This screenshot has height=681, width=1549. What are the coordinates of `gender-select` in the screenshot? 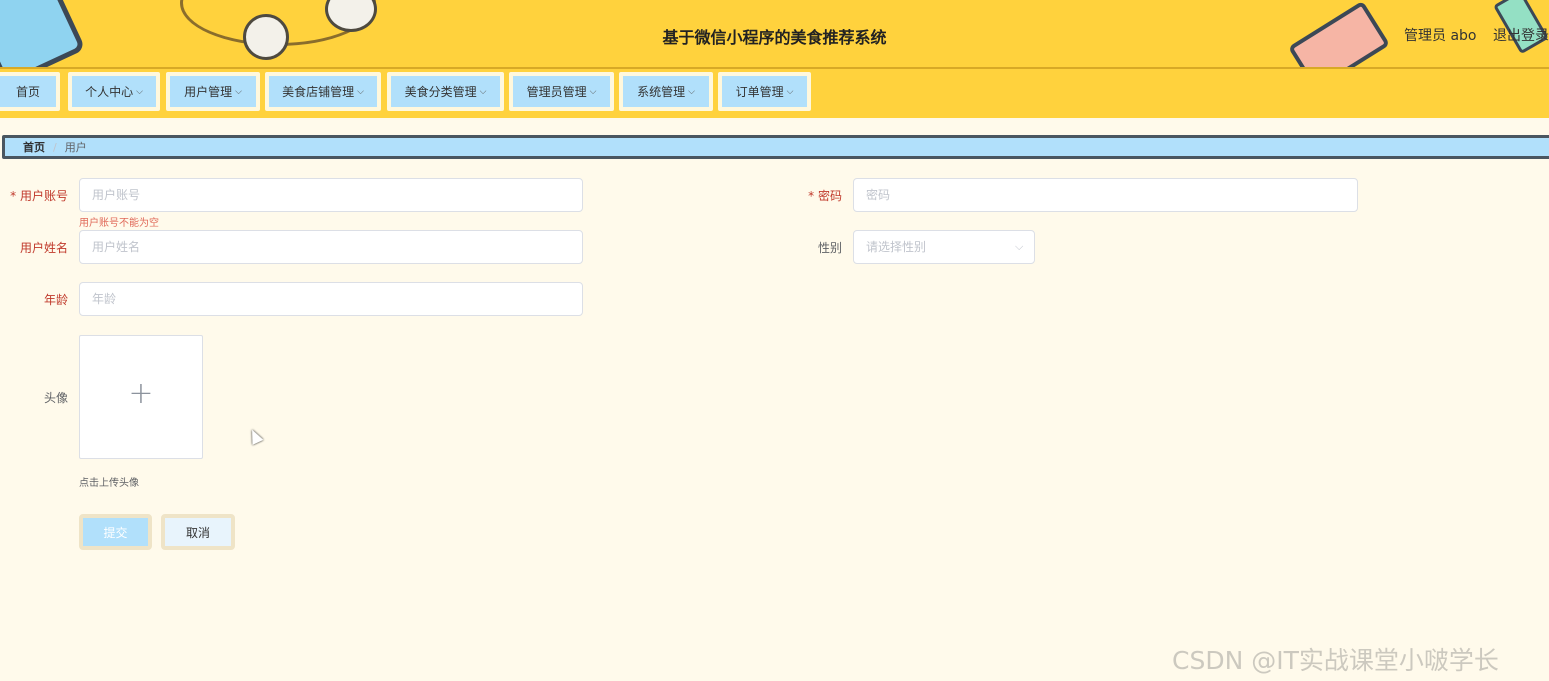 It's located at (944, 247).